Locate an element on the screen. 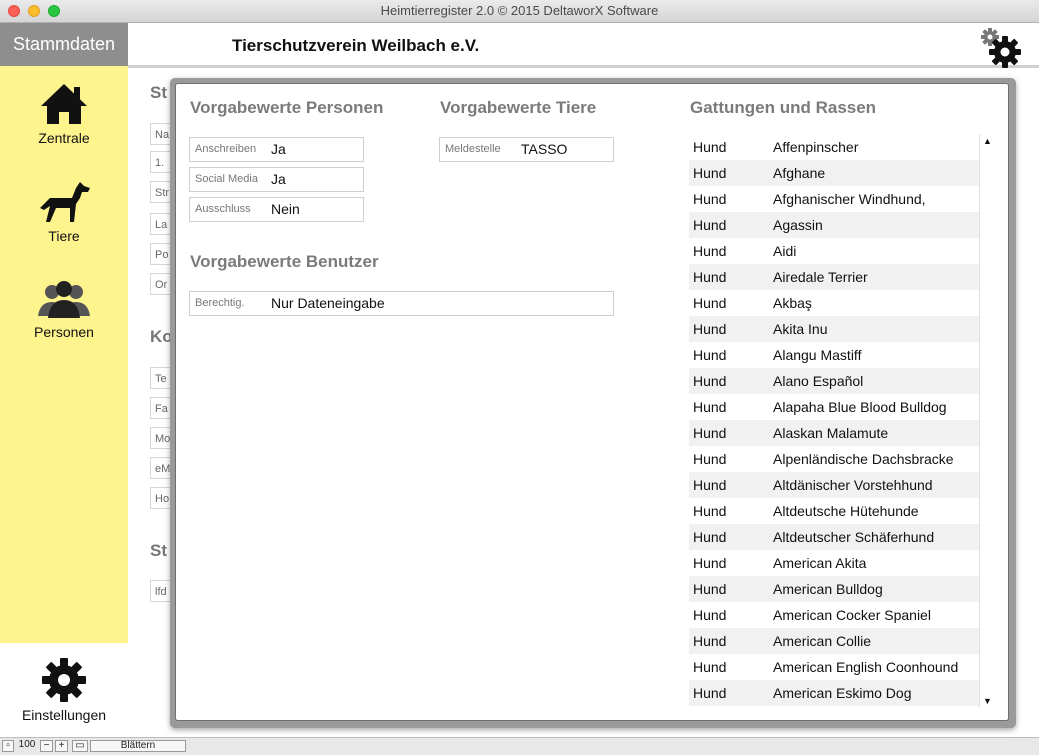 This screenshot has width=1039, height=755. list-item: Hund American English Coonhound is located at coordinates (834, 667).